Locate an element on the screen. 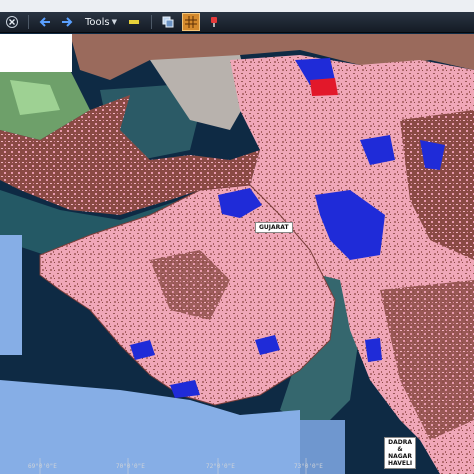  graticule-label: 70°0'0"E is located at coordinates (130, 466).